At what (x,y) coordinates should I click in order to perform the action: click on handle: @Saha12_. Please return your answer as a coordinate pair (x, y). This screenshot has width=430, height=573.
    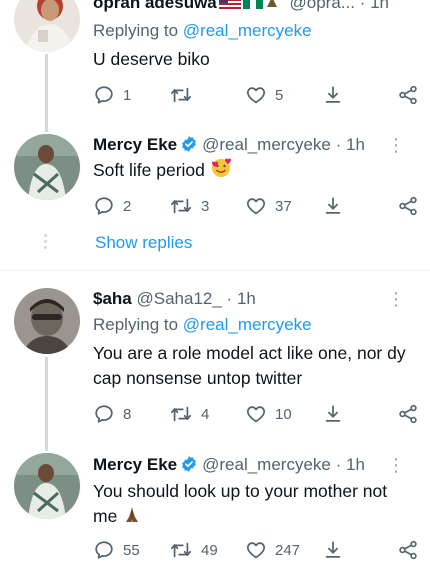
    Looking at the image, I should click on (178, 298).